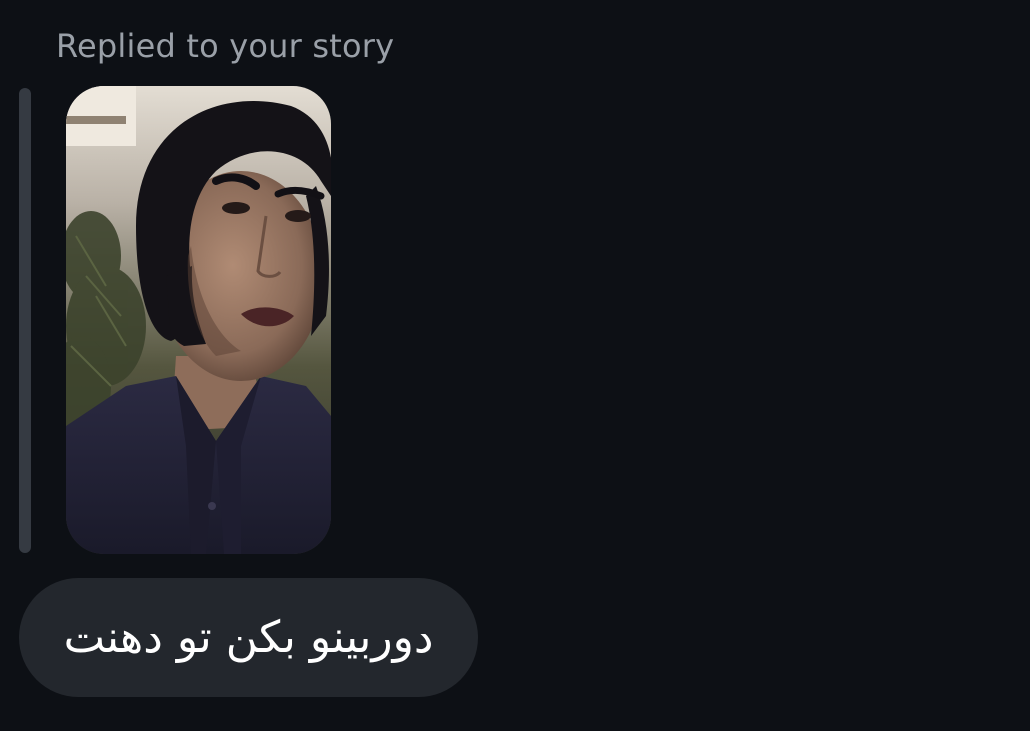 The width and height of the screenshot is (1030, 731). I want to click on quote-bar, so click(25, 320).